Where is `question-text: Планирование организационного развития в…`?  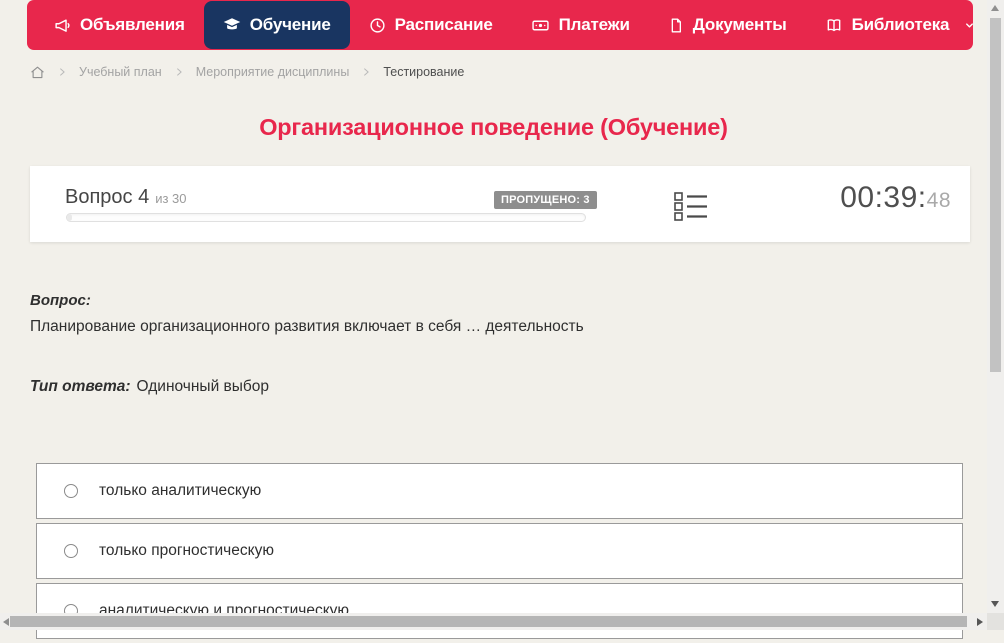 question-text: Планирование организационного развития в… is located at coordinates (307, 326).